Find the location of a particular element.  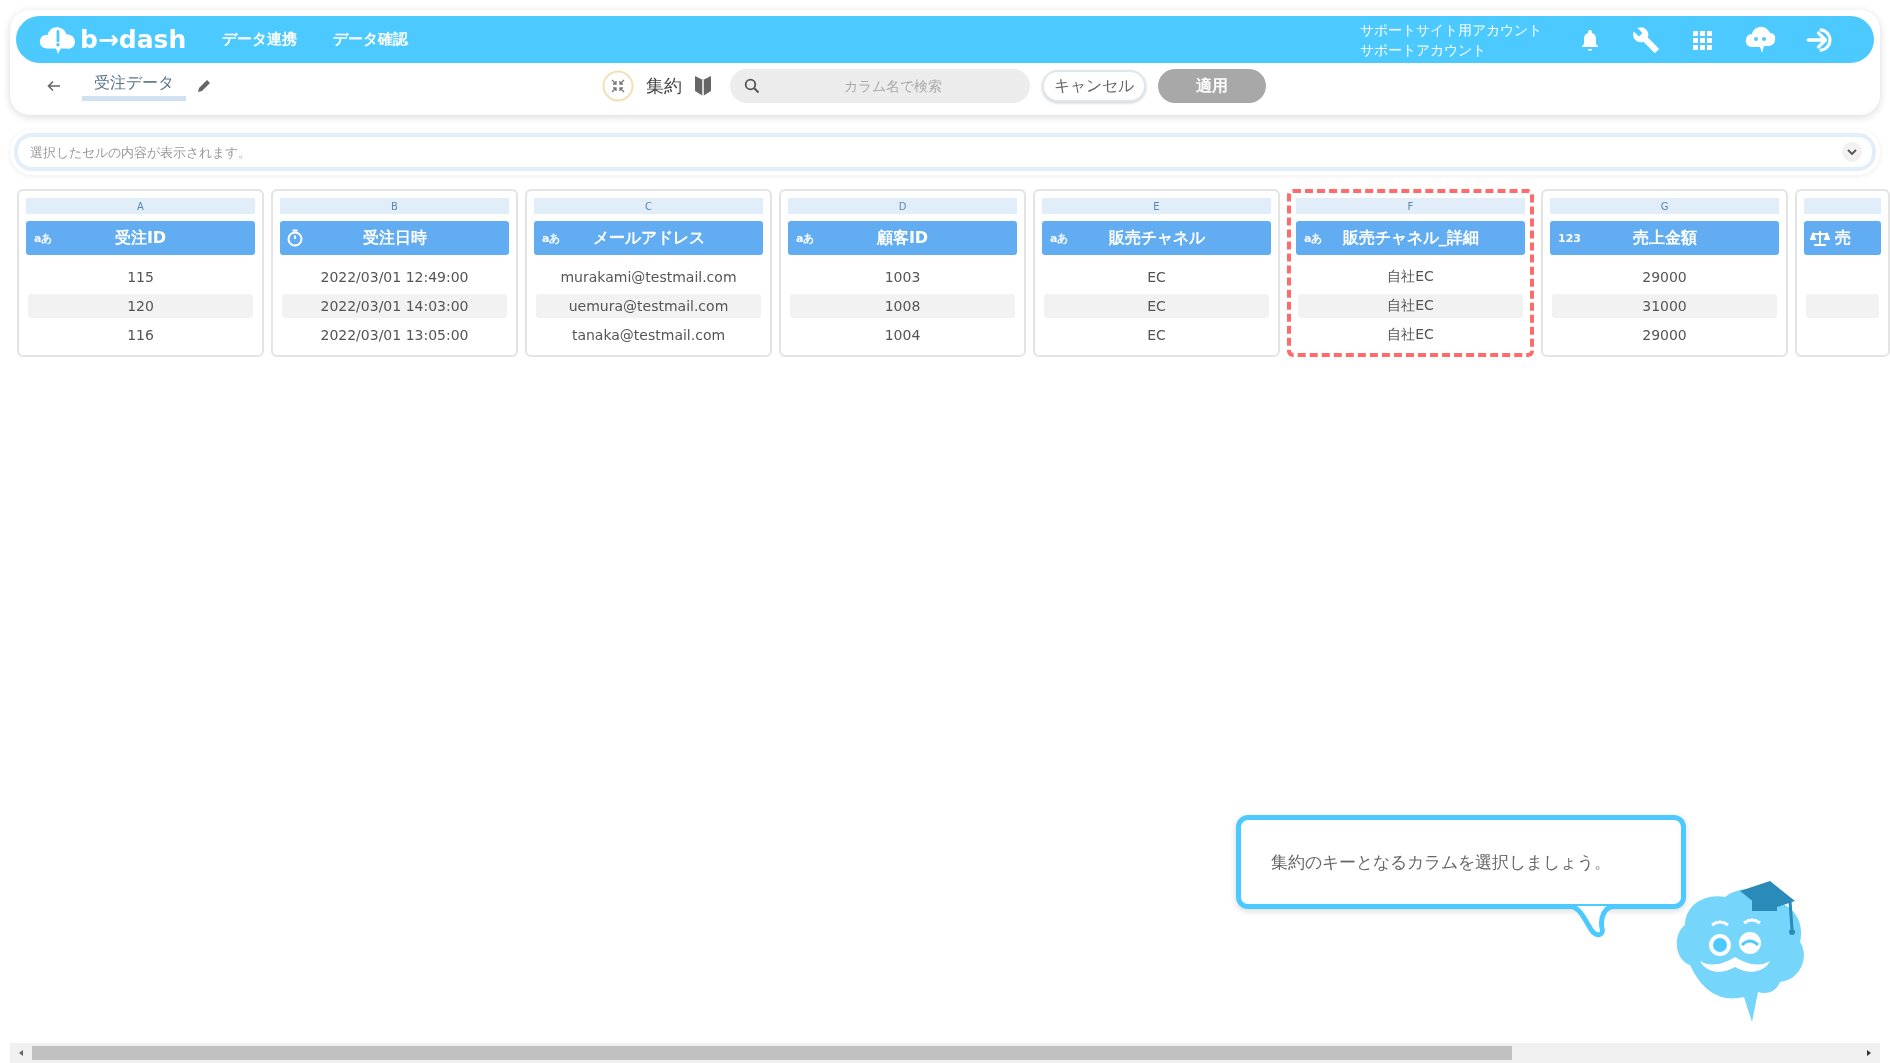

column-name: 受注日時 is located at coordinates (394, 238).